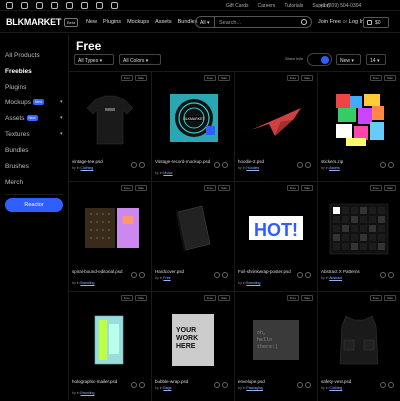  Describe the element at coordinates (140, 59) in the screenshot. I see `color-filter: All Colors ▾` at that location.